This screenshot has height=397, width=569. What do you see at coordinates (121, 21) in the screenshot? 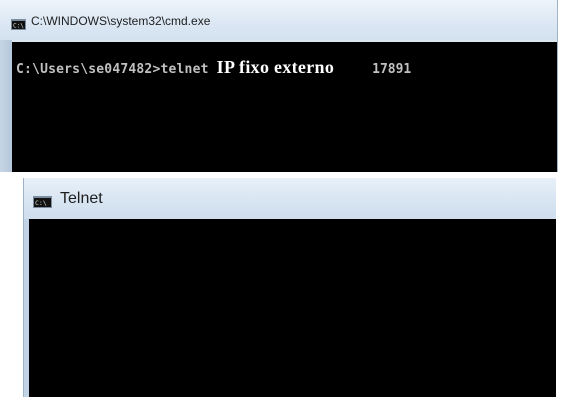
I see `cmd-window-title: C:\WINDOWS\system32\cmd.exe` at bounding box center [121, 21].